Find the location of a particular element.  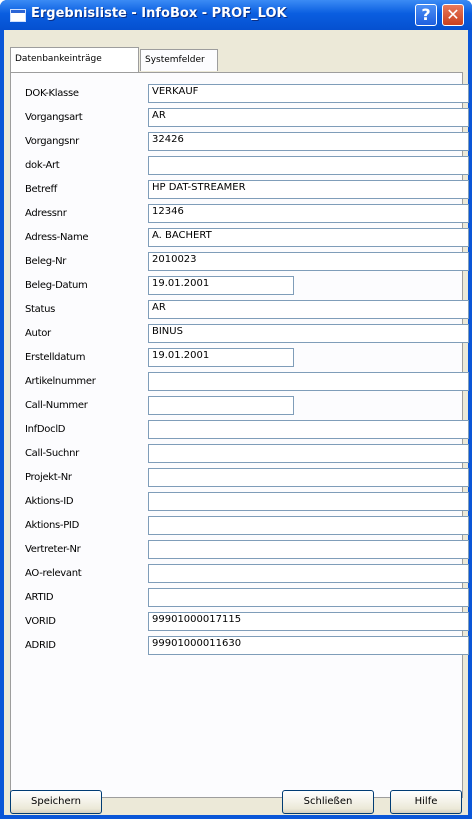

call-suchnr-field is located at coordinates (308, 453).